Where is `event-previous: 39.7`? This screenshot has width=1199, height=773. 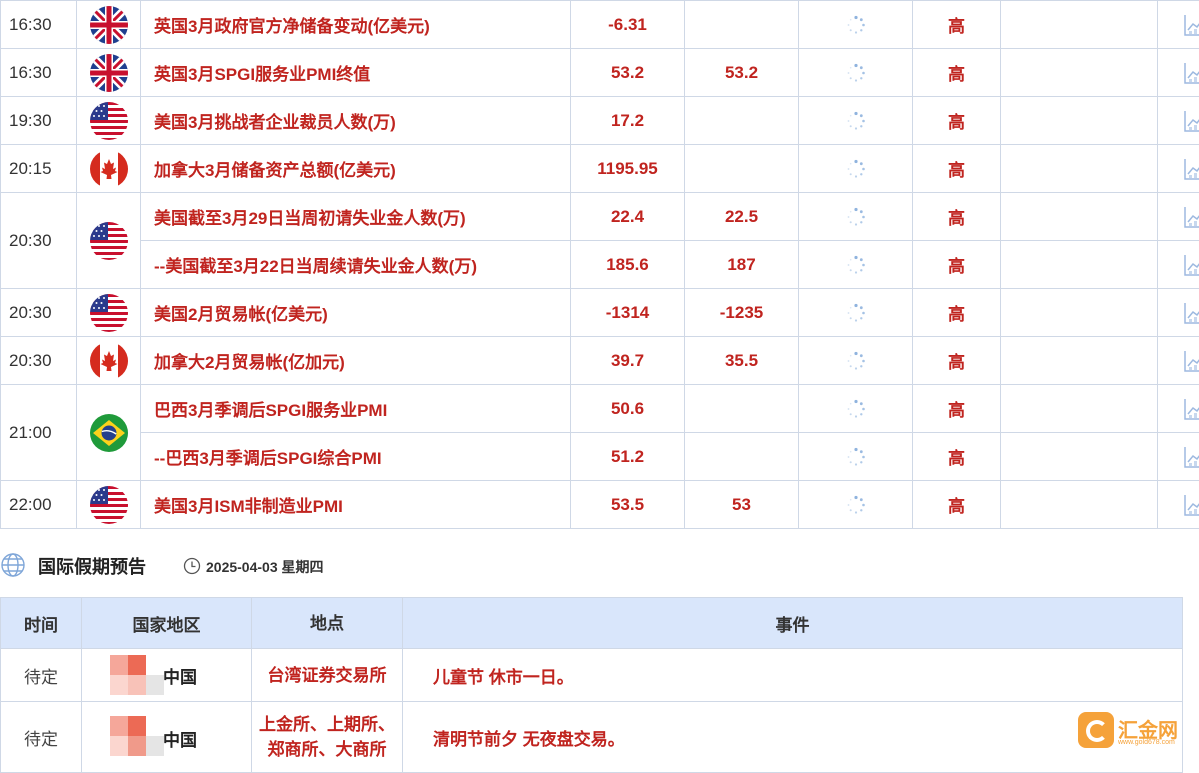
event-previous: 39.7 is located at coordinates (628, 361).